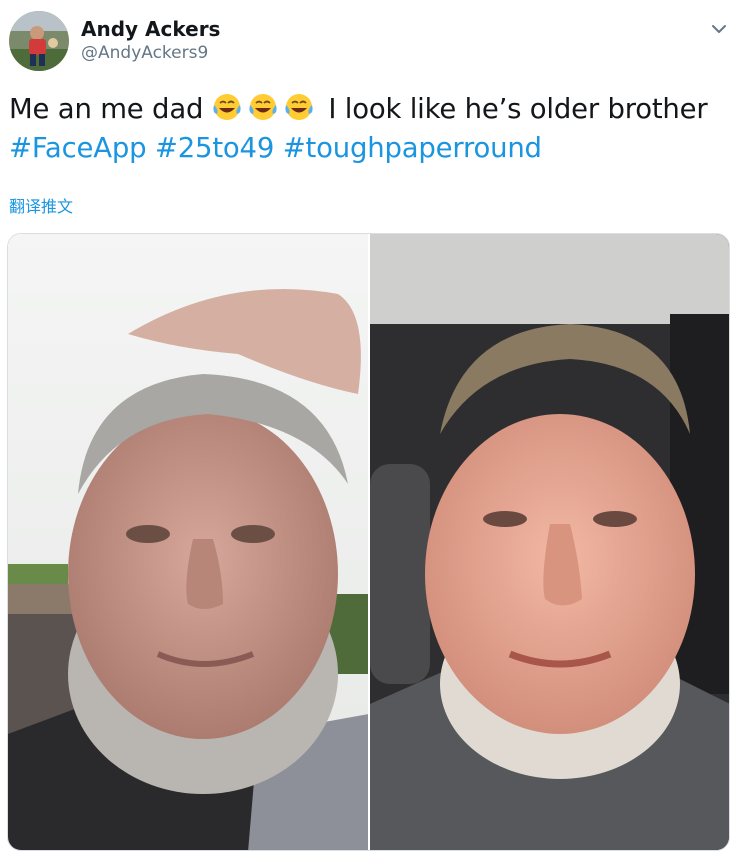  Describe the element at coordinates (513, 109) in the screenshot. I see `tweet-text-end: I look like he’s older brother` at that location.